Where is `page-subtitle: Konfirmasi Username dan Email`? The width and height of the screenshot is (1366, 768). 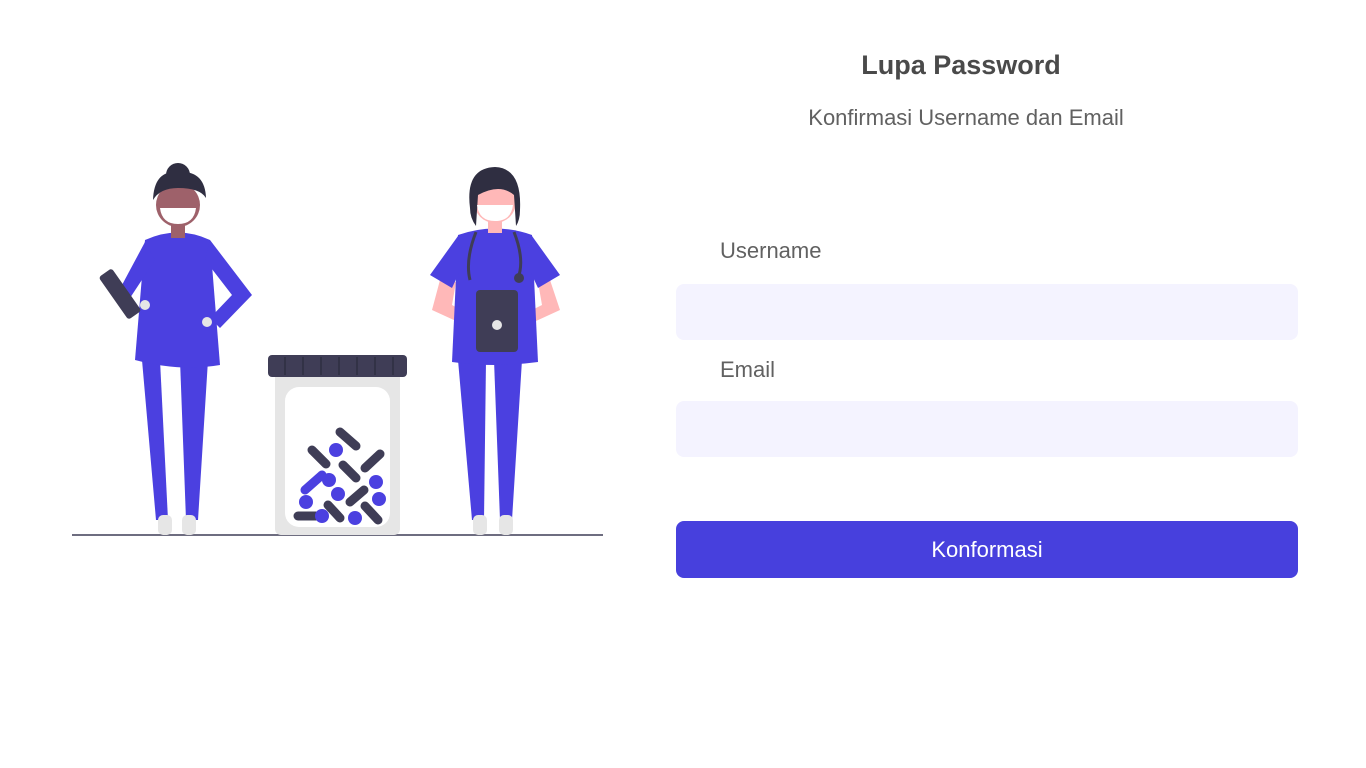
page-subtitle: Konfirmasi Username dan Email is located at coordinates (966, 117).